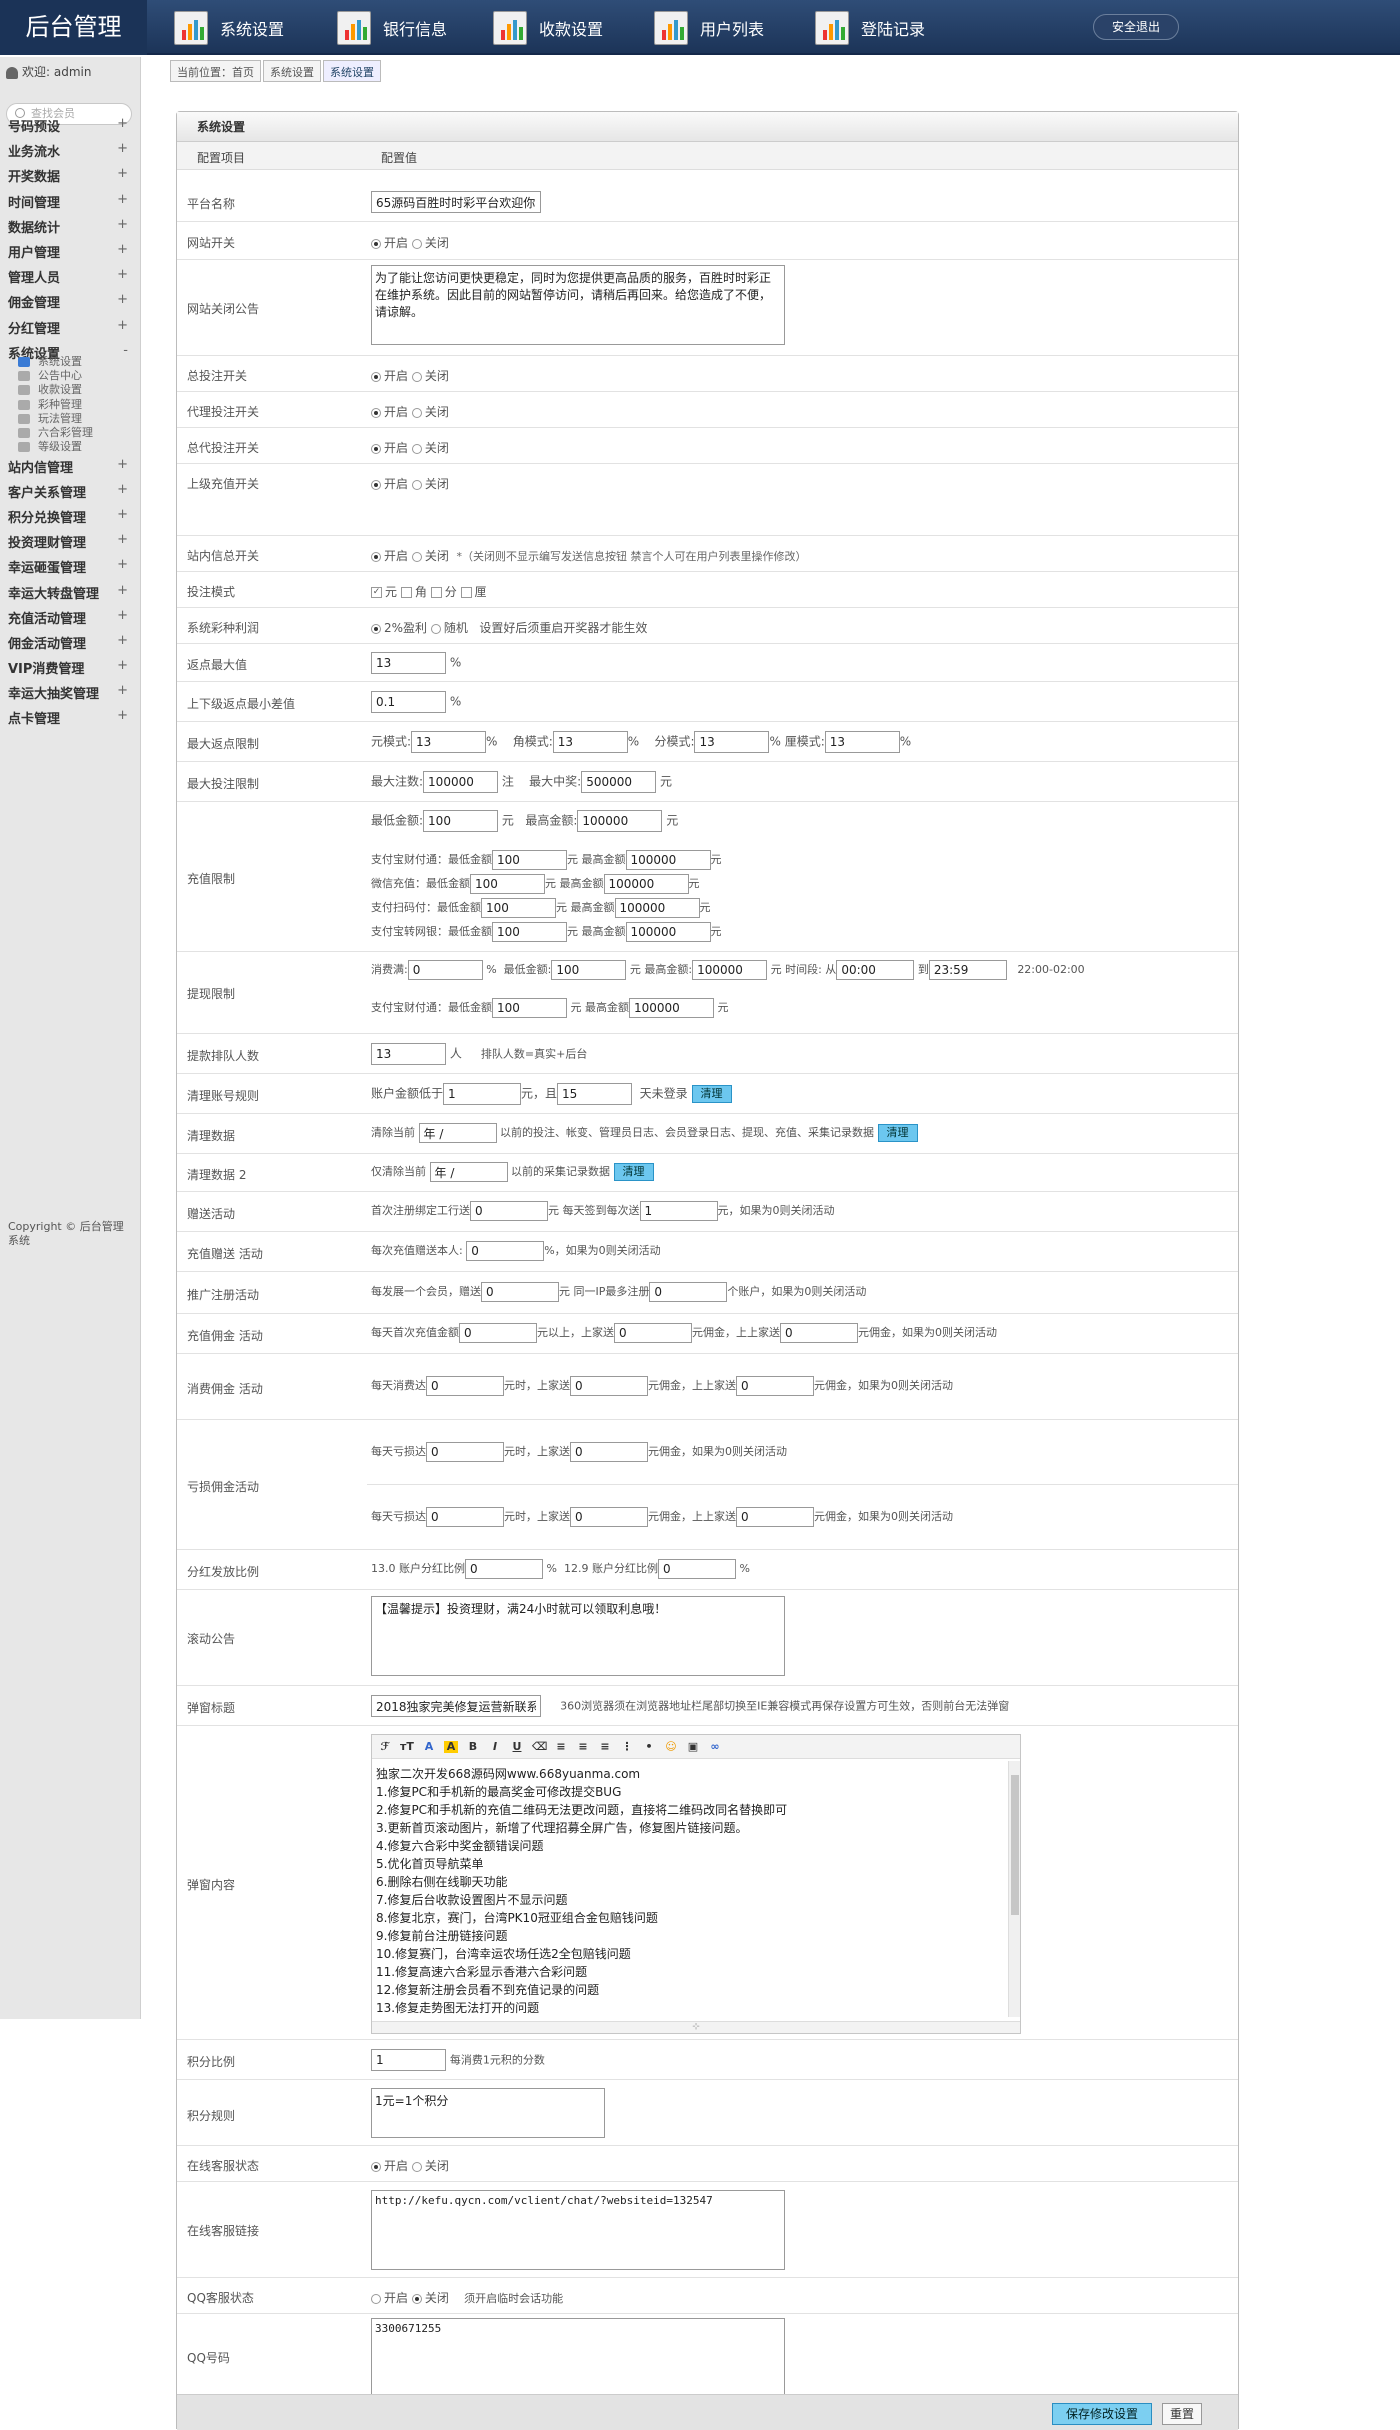 The height and width of the screenshot is (2430, 1400). Describe the element at coordinates (71, 175) in the screenshot. I see `sidebar-item: 开奖数据 +` at that location.